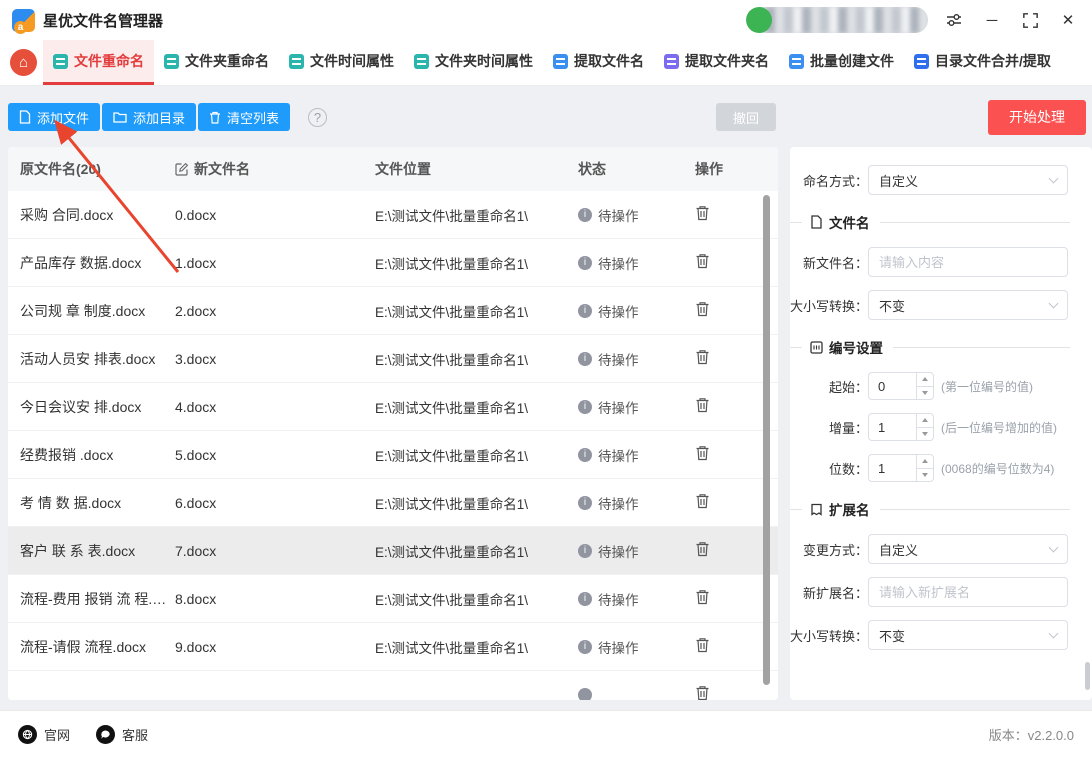  What do you see at coordinates (149, 117) in the screenshot?
I see `add-directory-button: 添加目录` at bounding box center [149, 117].